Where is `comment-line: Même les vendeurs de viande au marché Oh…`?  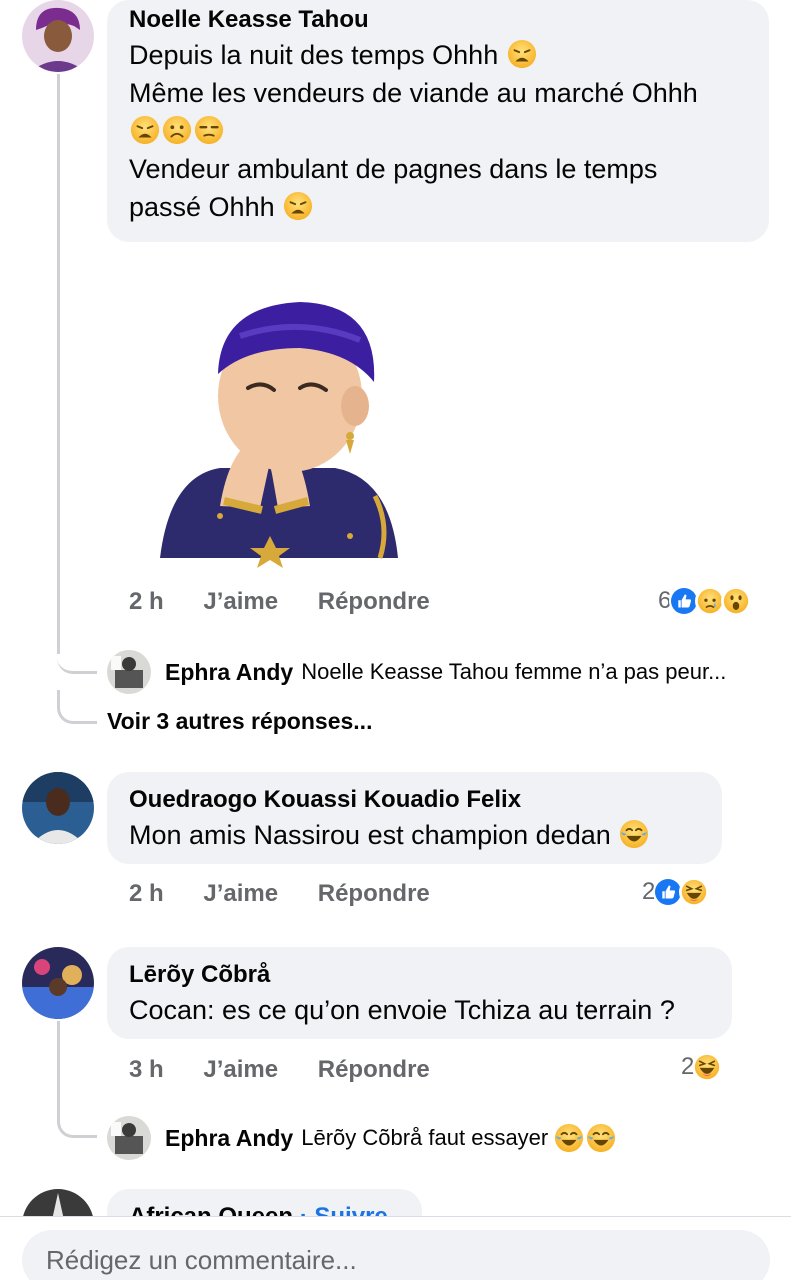
comment-line: Même les vendeurs de viande au marché Oh… is located at coordinates (413, 93).